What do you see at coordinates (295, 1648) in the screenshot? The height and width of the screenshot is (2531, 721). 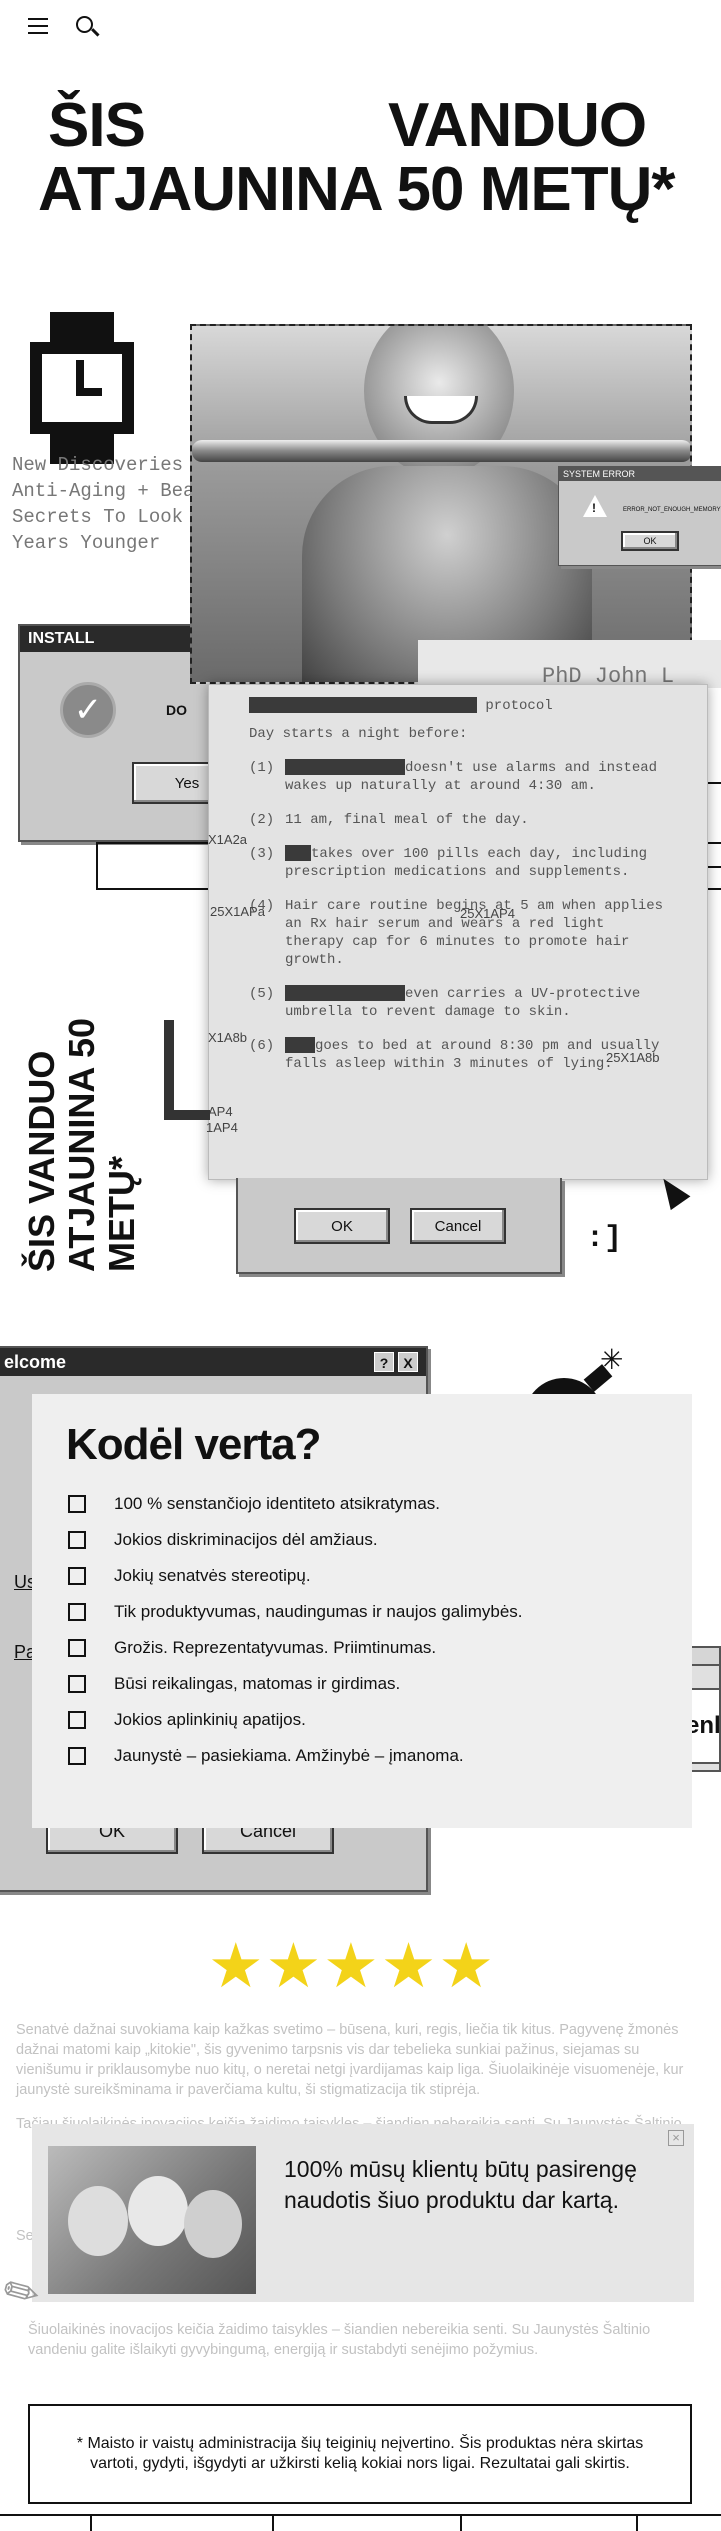 I see `list-item: Grožis. Reprezentatyvumas. Priimtinumas.` at bounding box center [295, 1648].